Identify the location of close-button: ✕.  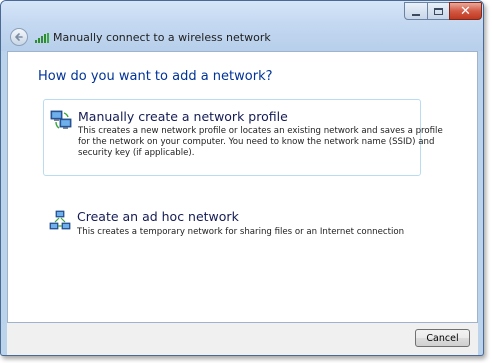
(465, 11).